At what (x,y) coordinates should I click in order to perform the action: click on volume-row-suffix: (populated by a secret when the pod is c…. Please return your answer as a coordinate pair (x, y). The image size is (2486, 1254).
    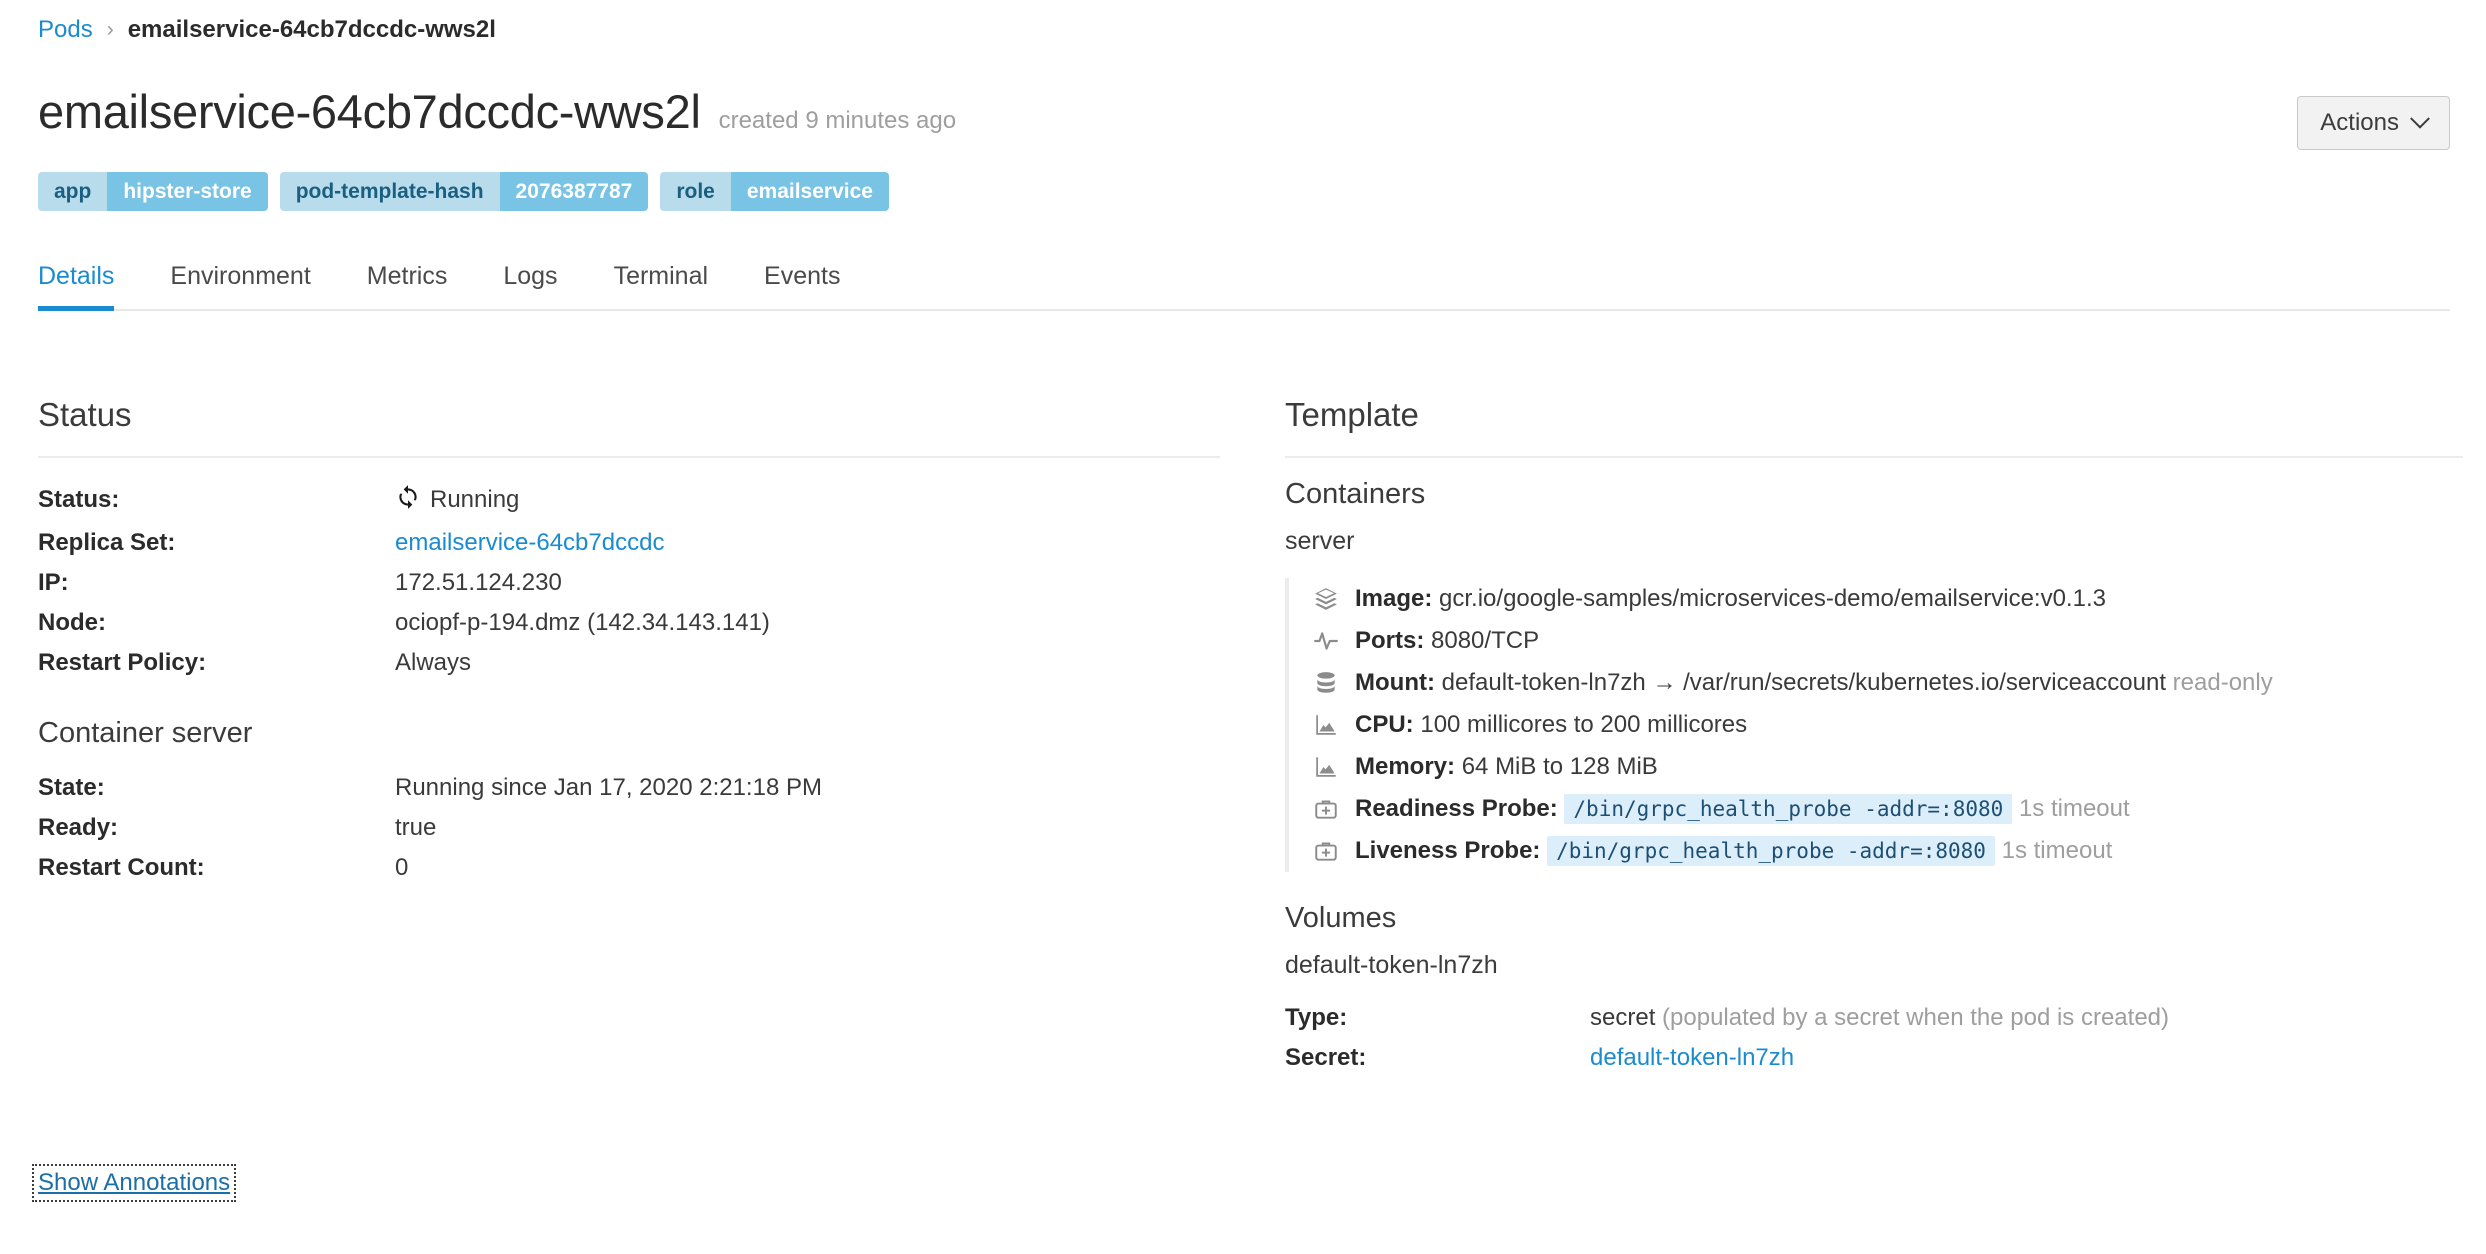
    Looking at the image, I should click on (1916, 1017).